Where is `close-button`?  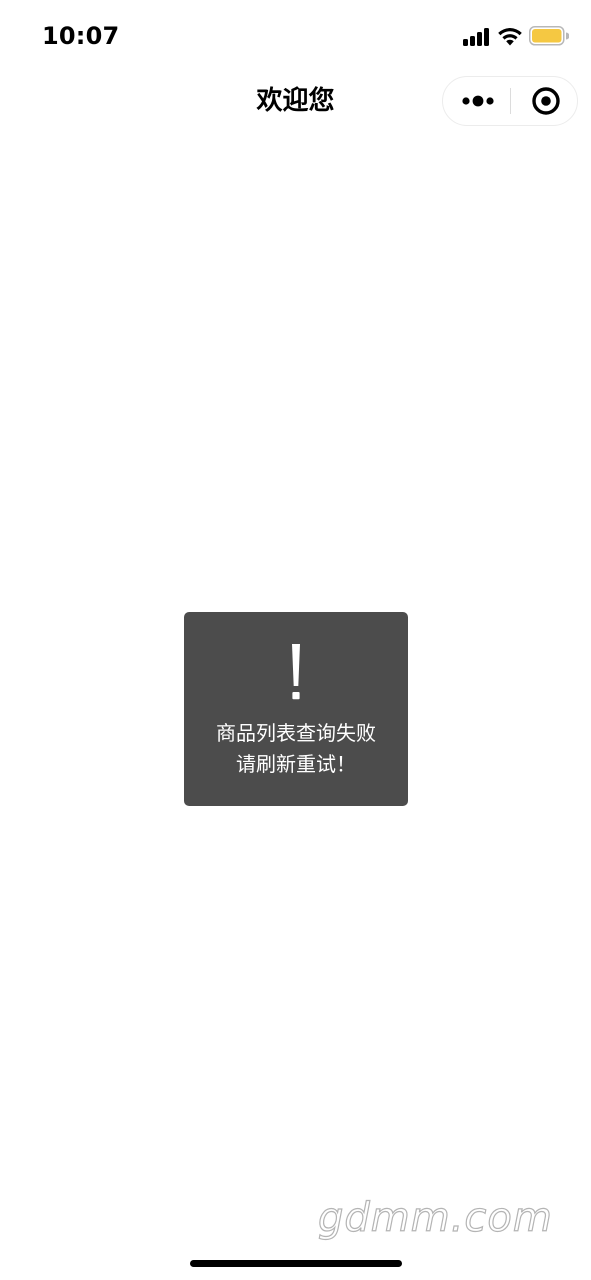
close-button is located at coordinates (544, 101).